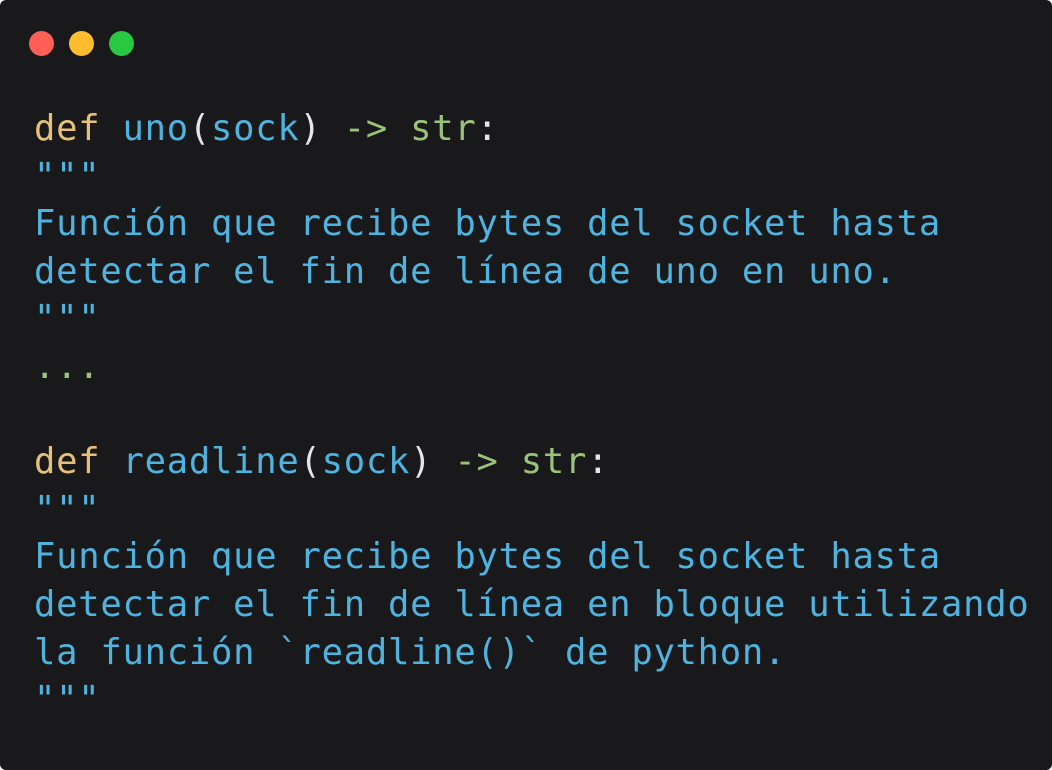  What do you see at coordinates (155, 128) in the screenshot?
I see `function-name: uno` at bounding box center [155, 128].